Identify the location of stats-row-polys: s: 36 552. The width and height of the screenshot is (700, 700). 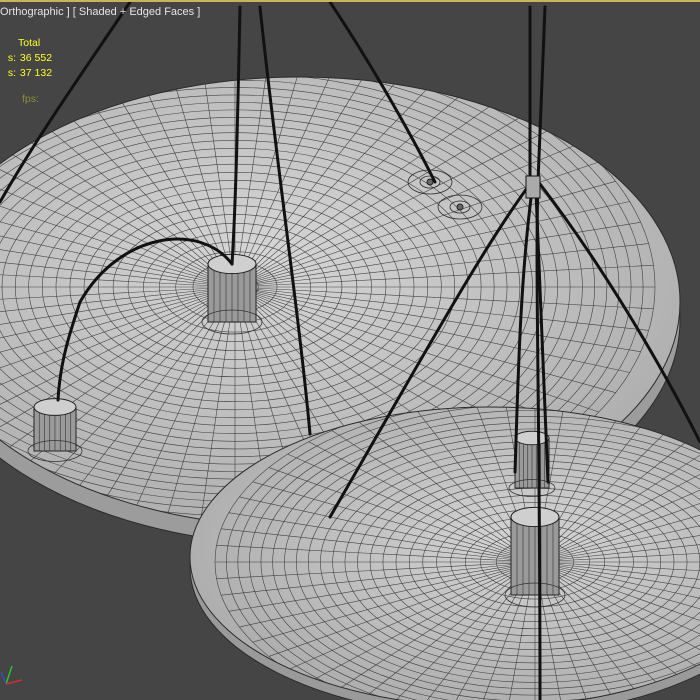
(30, 58).